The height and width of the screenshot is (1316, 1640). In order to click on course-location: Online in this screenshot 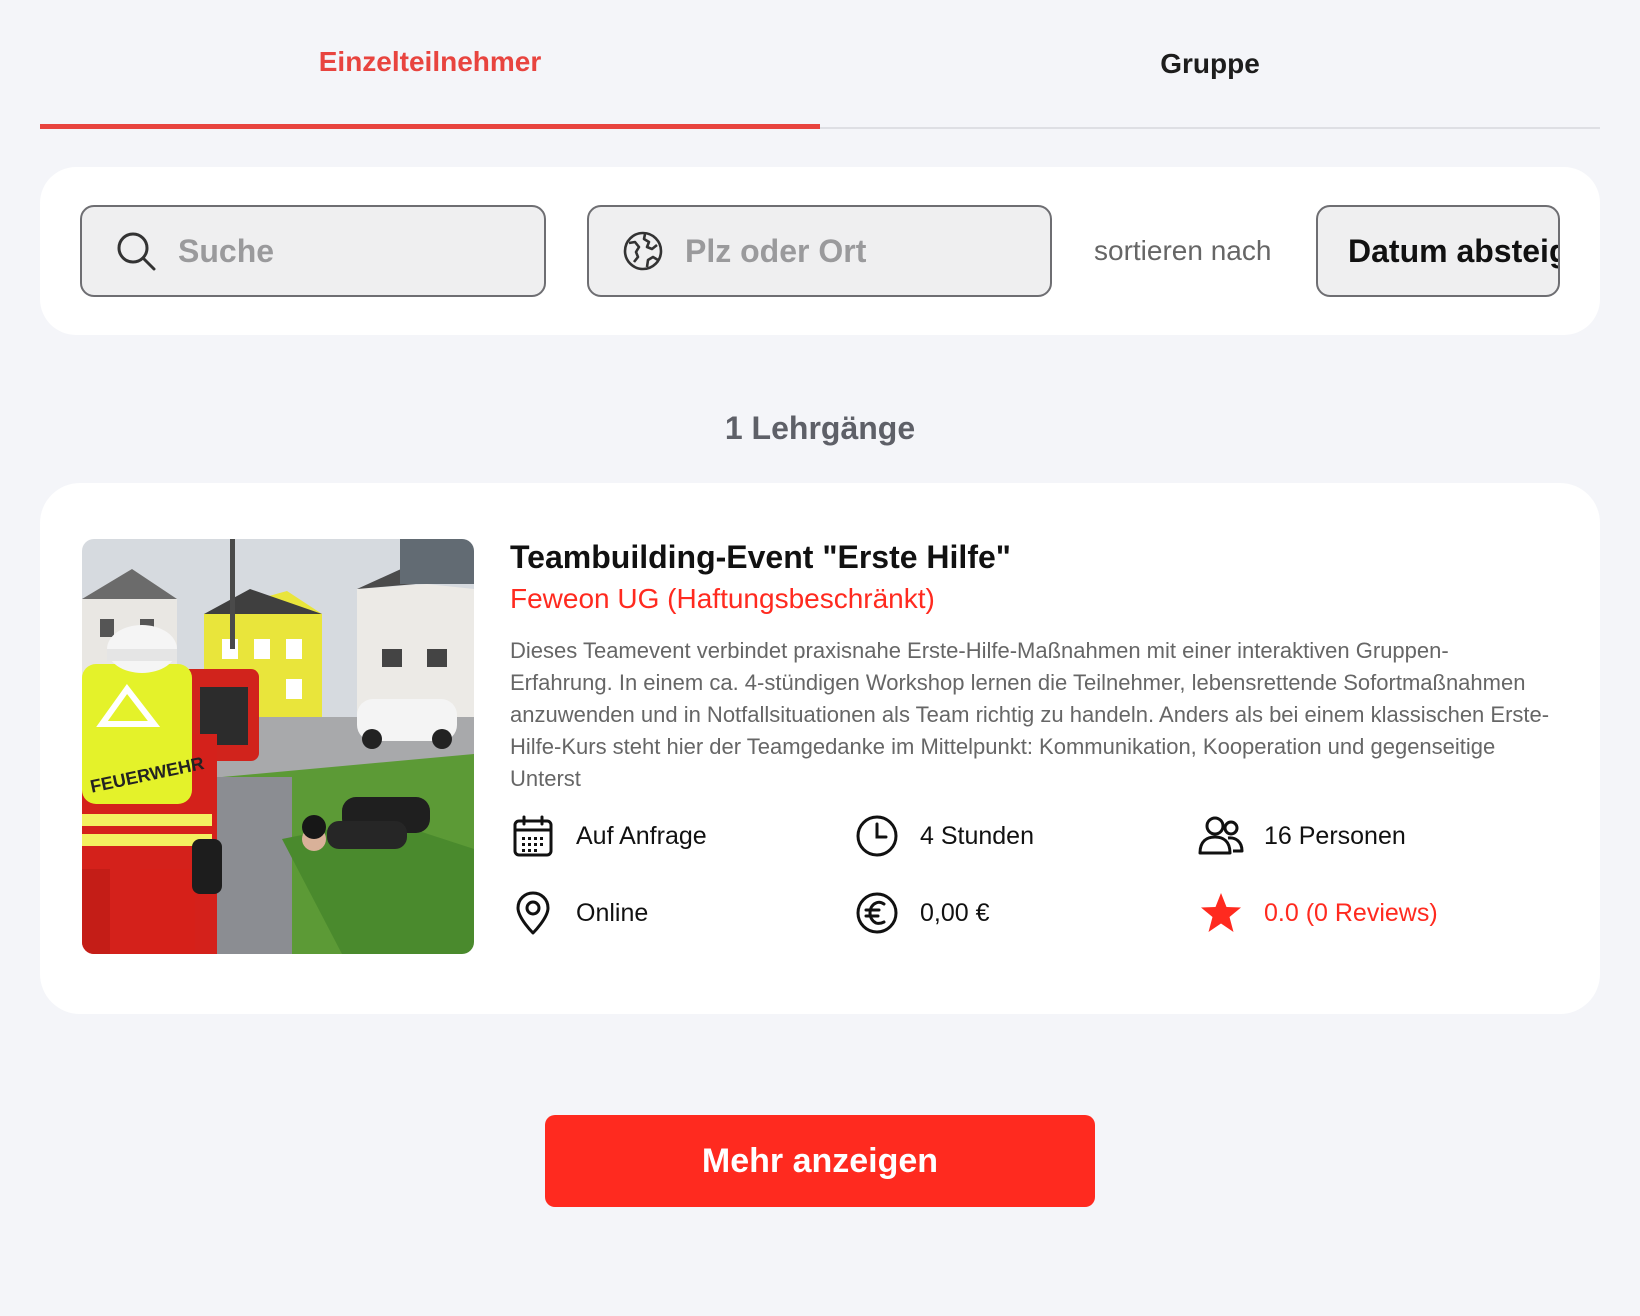, I will do `click(579, 913)`.